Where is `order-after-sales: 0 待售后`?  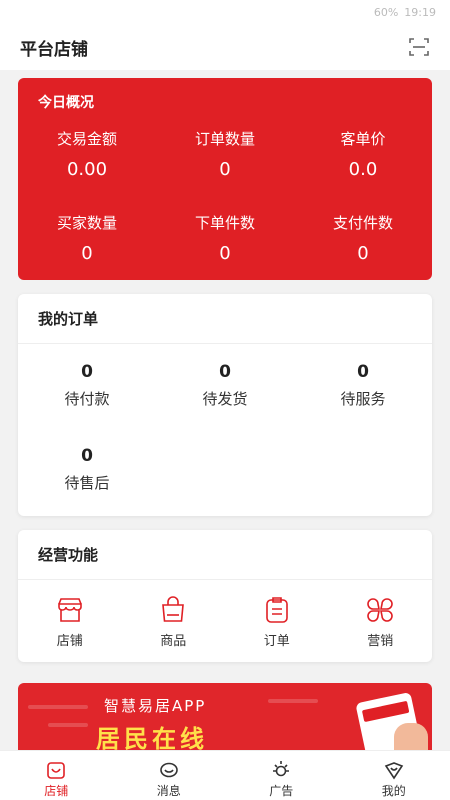
order-after-sales: 0 待售后 is located at coordinates (87, 470).